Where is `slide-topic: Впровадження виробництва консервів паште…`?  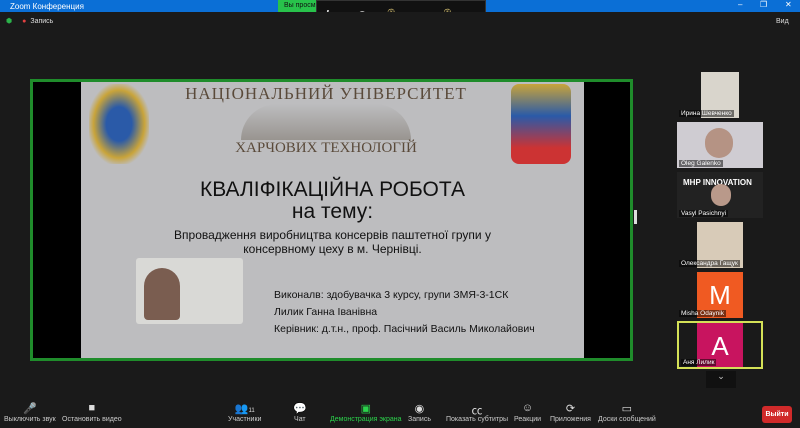 slide-topic: Впровадження виробництва консервів паште… is located at coordinates (332, 242).